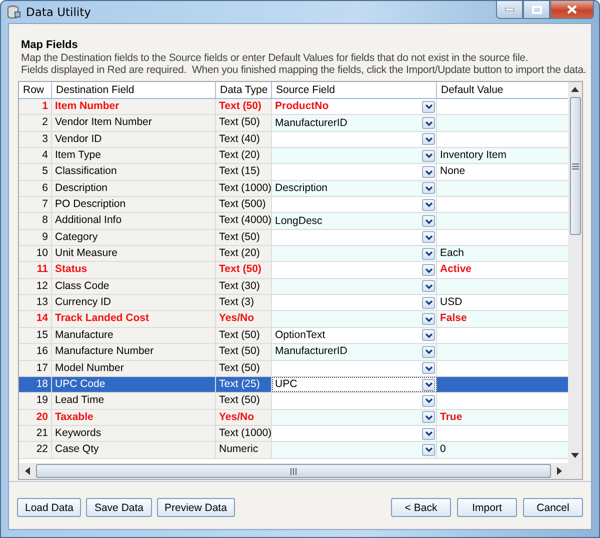  Describe the element at coordinates (244, 221) in the screenshot. I see `table-cell: Text (4000)` at that location.